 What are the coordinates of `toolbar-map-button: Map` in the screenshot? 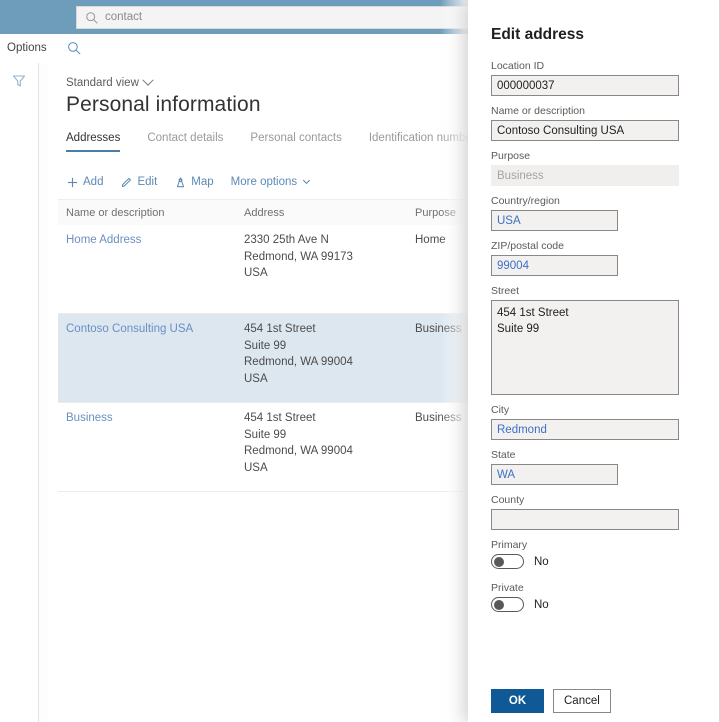 It's located at (194, 182).